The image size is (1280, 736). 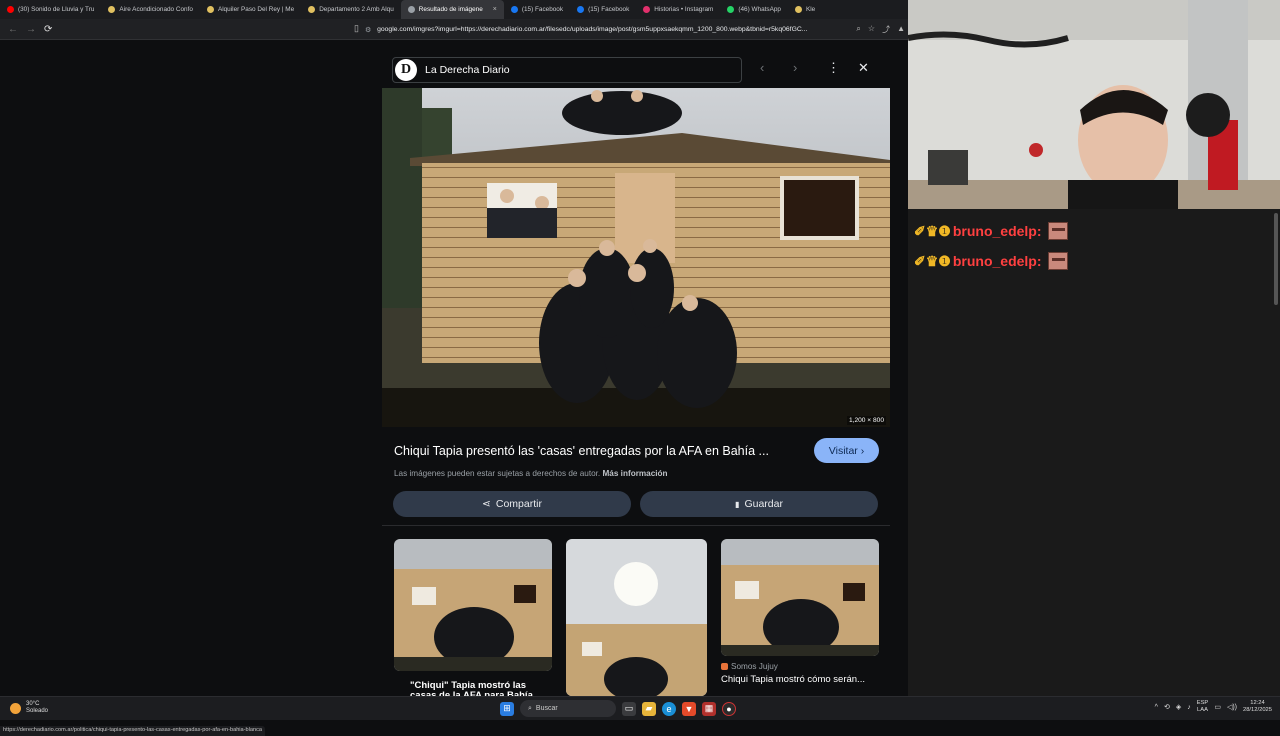 What do you see at coordinates (256, 9) in the screenshot?
I see `tab-label: Alquiler Paso Del Rey | Me` at bounding box center [256, 9].